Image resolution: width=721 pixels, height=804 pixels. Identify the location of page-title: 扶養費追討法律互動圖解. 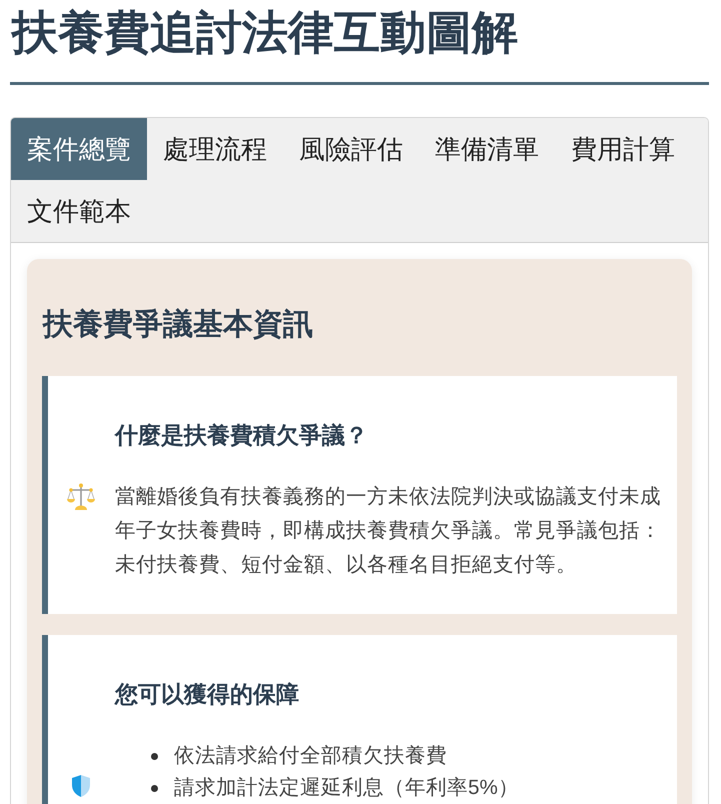
(359, 42).